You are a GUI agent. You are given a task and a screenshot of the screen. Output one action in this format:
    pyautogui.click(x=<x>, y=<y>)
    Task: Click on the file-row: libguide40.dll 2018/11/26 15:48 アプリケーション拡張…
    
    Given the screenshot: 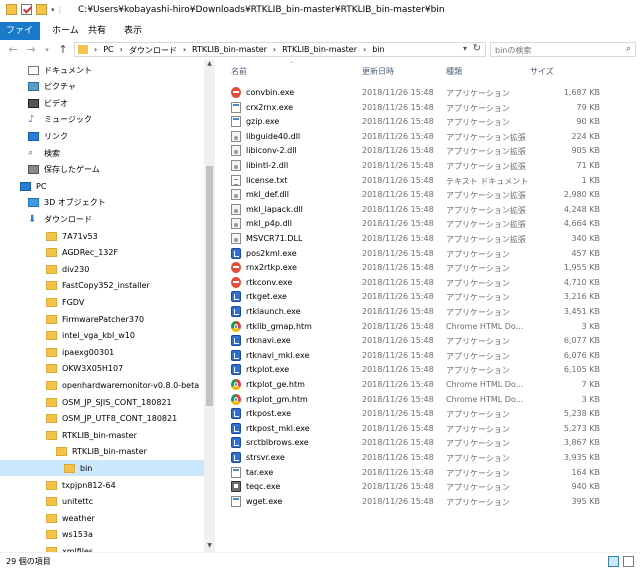 What is the action you would take?
    pyautogui.click(x=428, y=136)
    